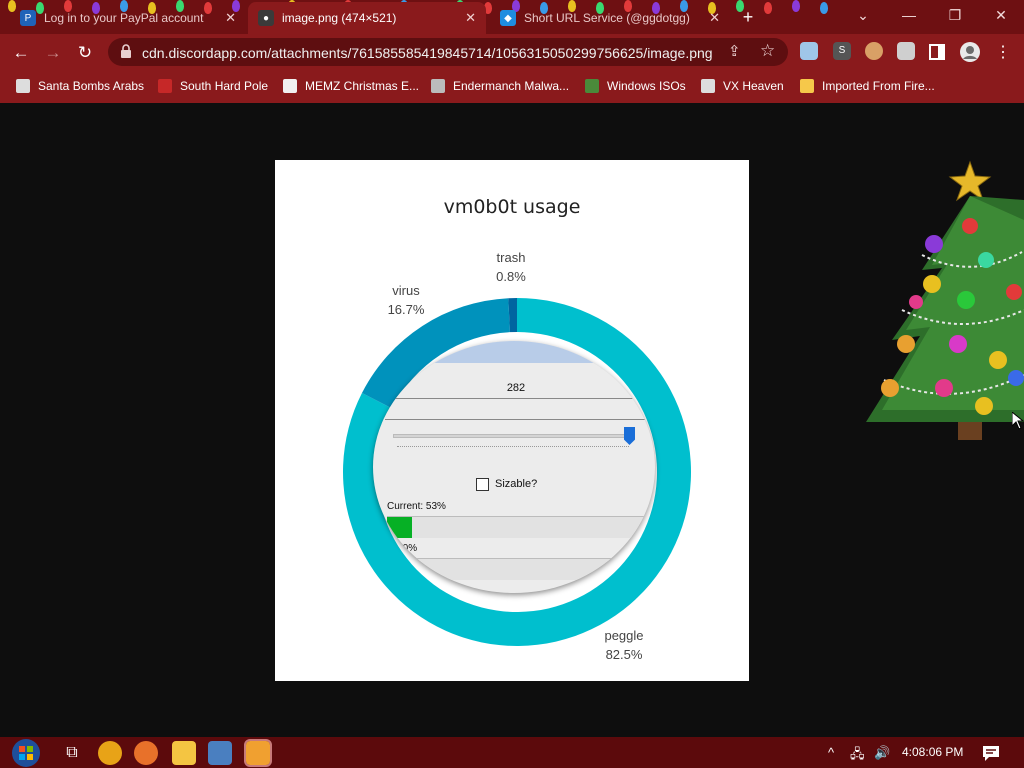 The image size is (1024, 768). What do you see at coordinates (511, 436) in the screenshot?
I see `slider-track` at bounding box center [511, 436].